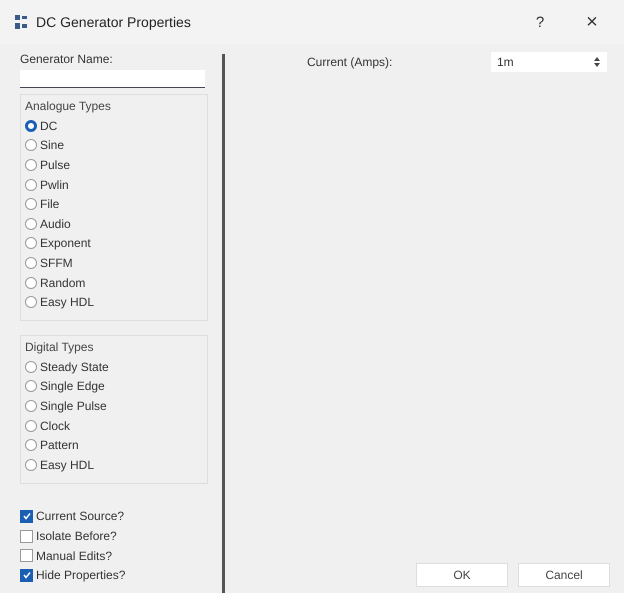 Image resolution: width=624 pixels, height=593 pixels. I want to click on radio-label: Exponent, so click(65, 243).